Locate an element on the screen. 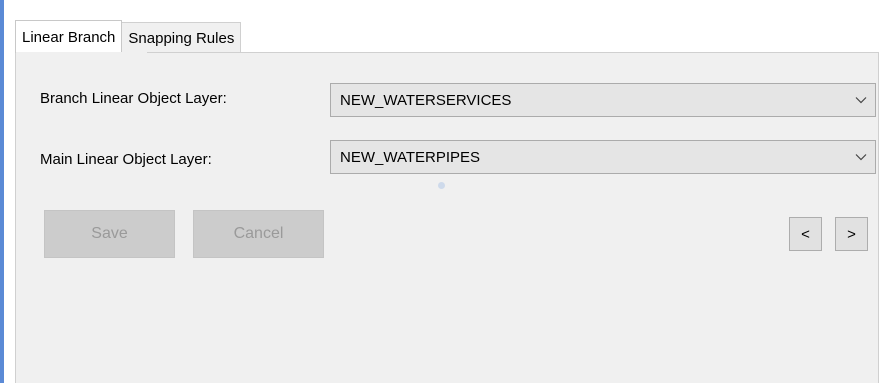  cursor-indicator is located at coordinates (441, 185).